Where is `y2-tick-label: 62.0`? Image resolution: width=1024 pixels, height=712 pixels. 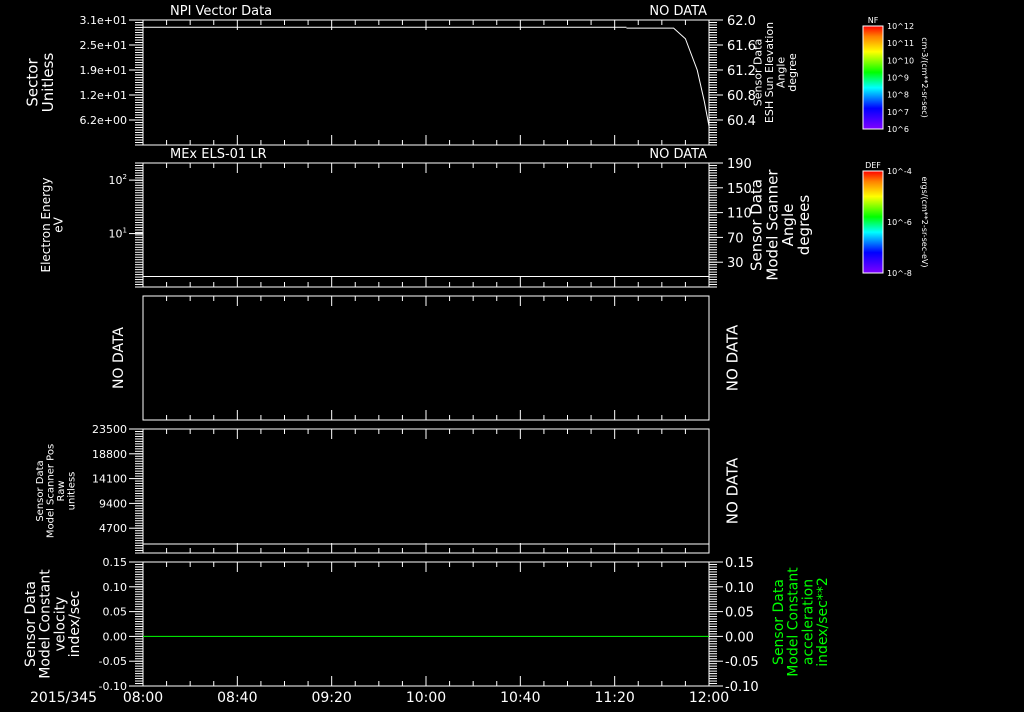 y2-tick-label: 62.0 is located at coordinates (741, 21).